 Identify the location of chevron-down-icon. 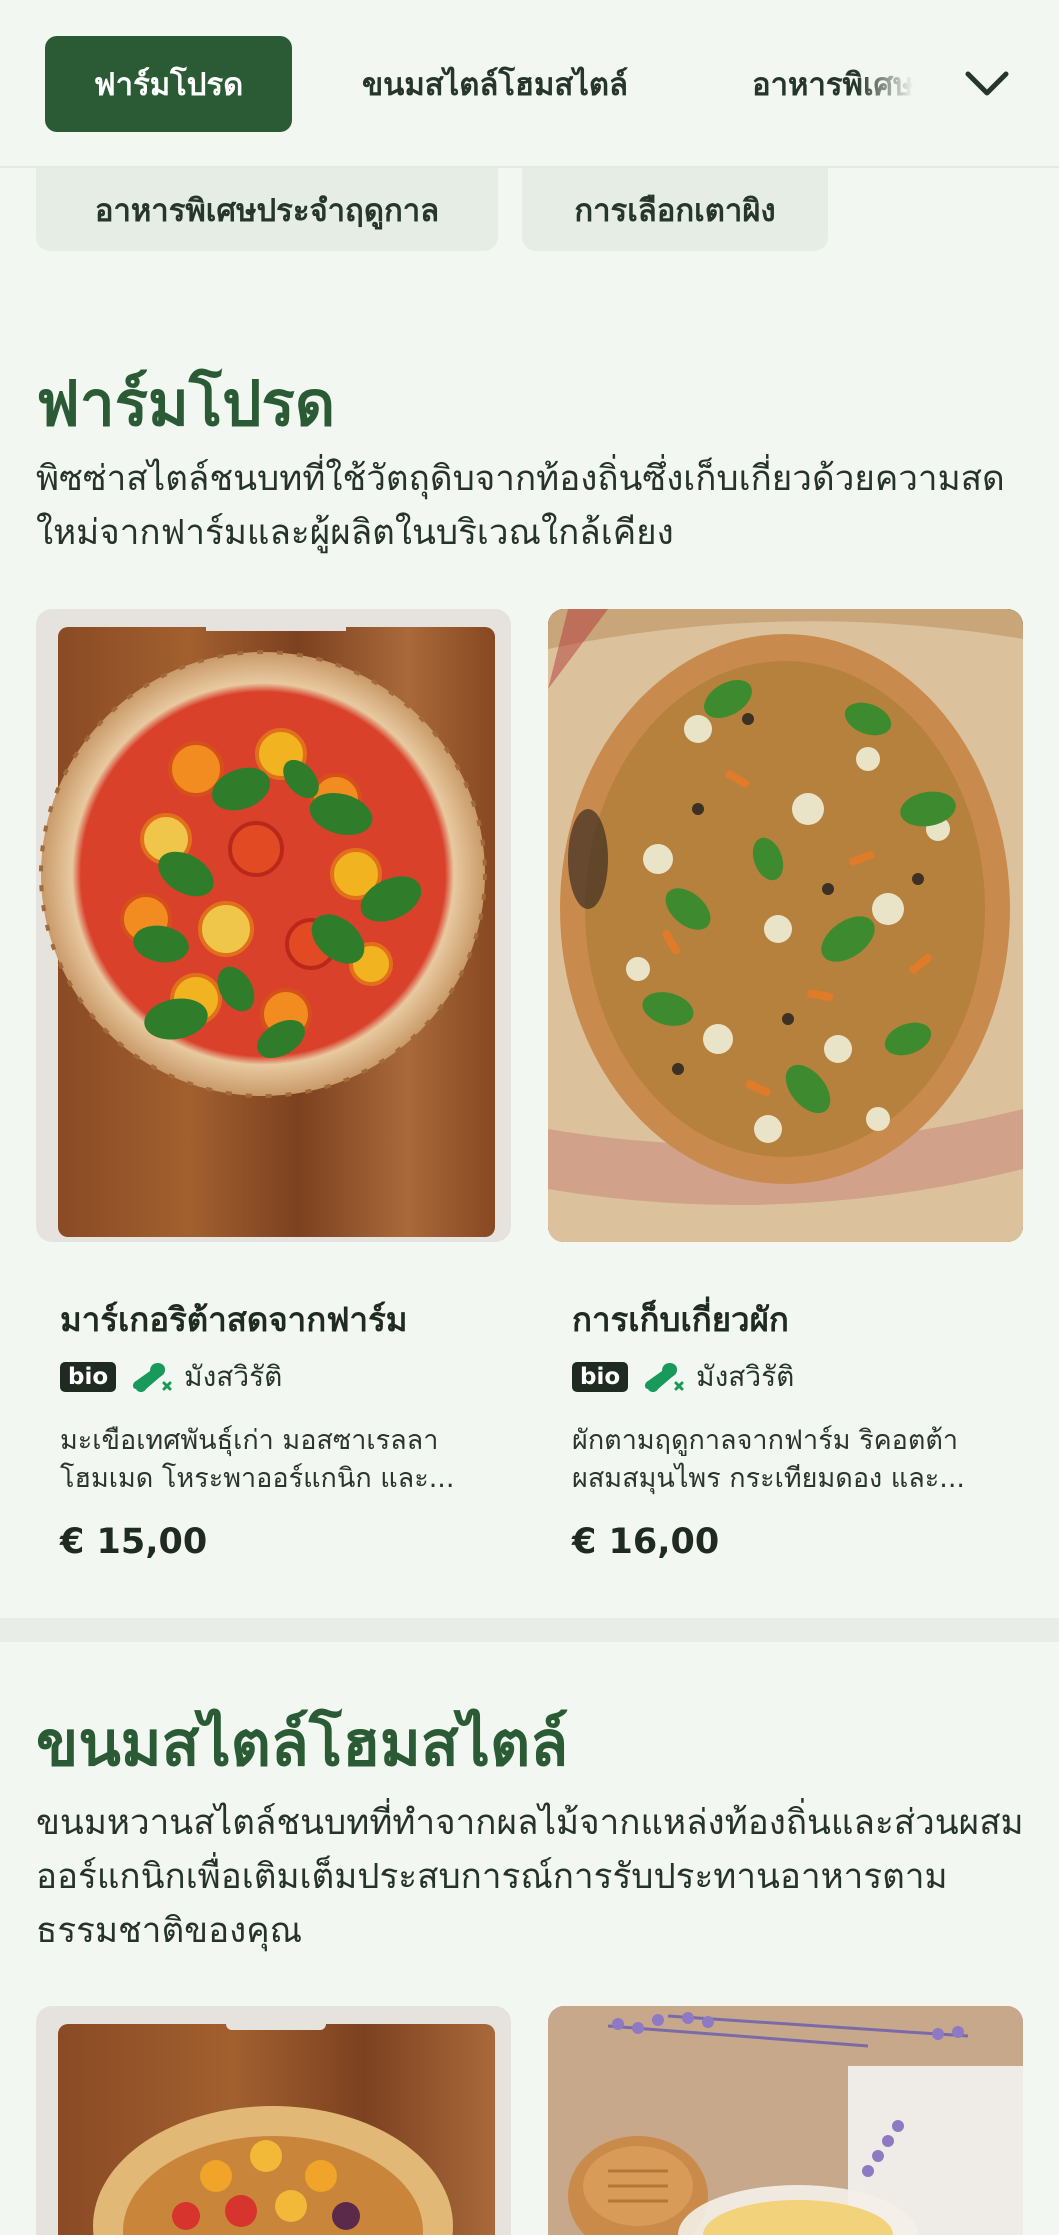
(987, 84).